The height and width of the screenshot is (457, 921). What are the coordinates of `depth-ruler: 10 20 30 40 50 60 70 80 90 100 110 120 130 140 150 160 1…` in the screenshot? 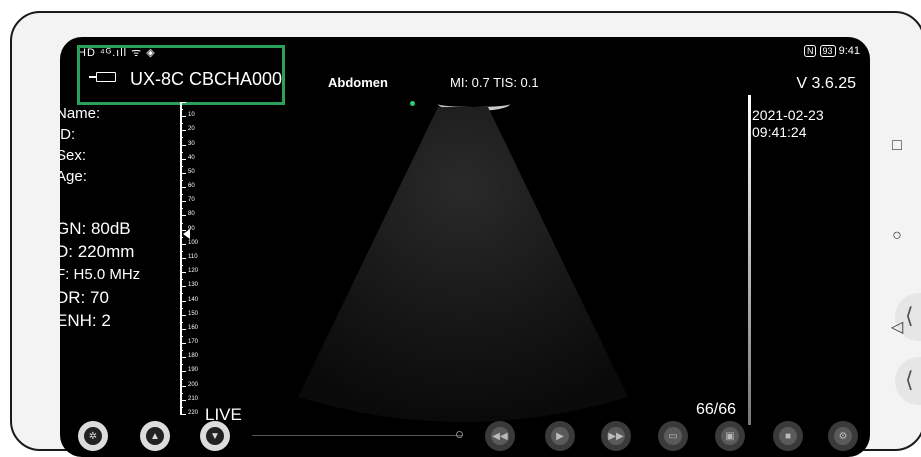 It's located at (189, 259).